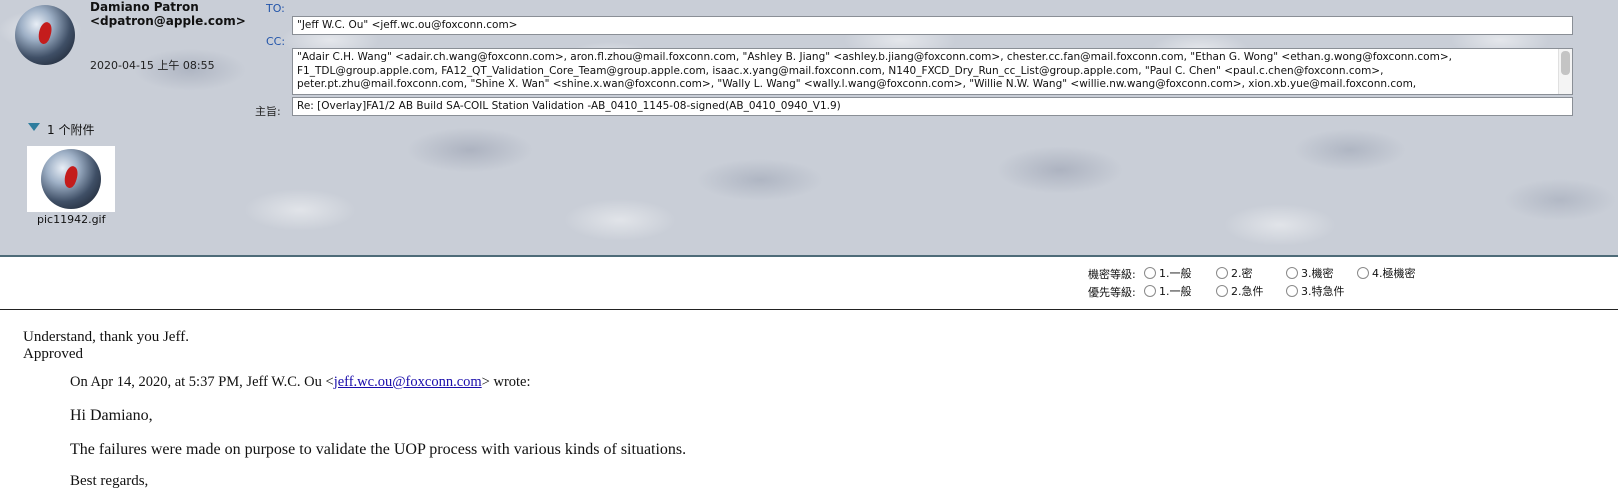  What do you see at coordinates (506, 382) in the screenshot?
I see `quote-suffix: > wrote:` at bounding box center [506, 382].